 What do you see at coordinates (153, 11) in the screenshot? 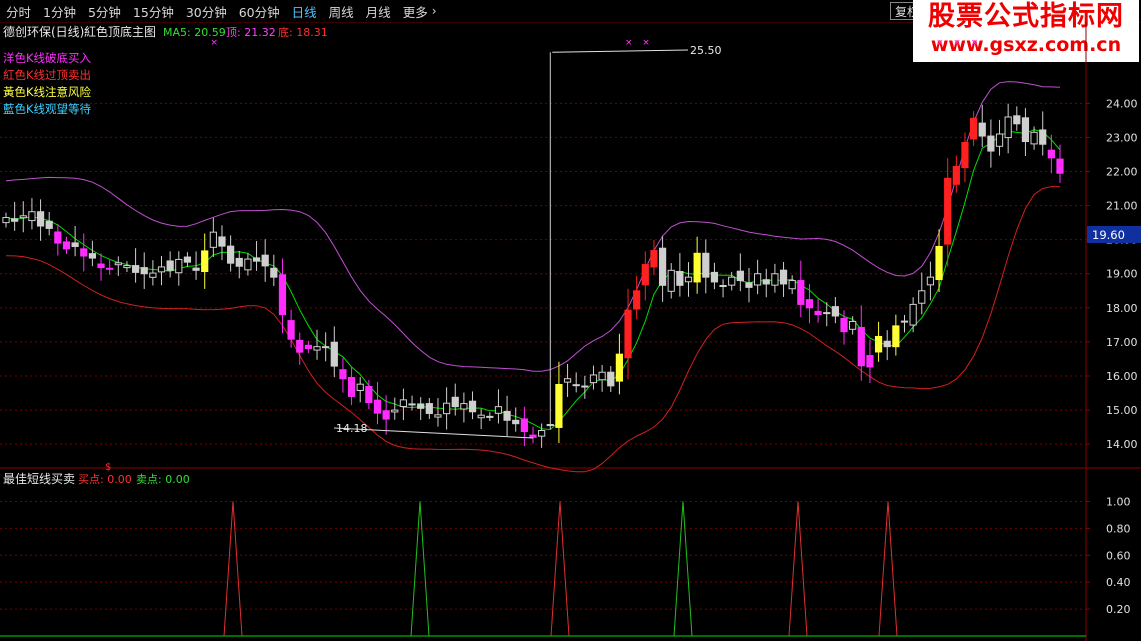
I see `period-tab-3: 15分钟` at bounding box center [153, 11].